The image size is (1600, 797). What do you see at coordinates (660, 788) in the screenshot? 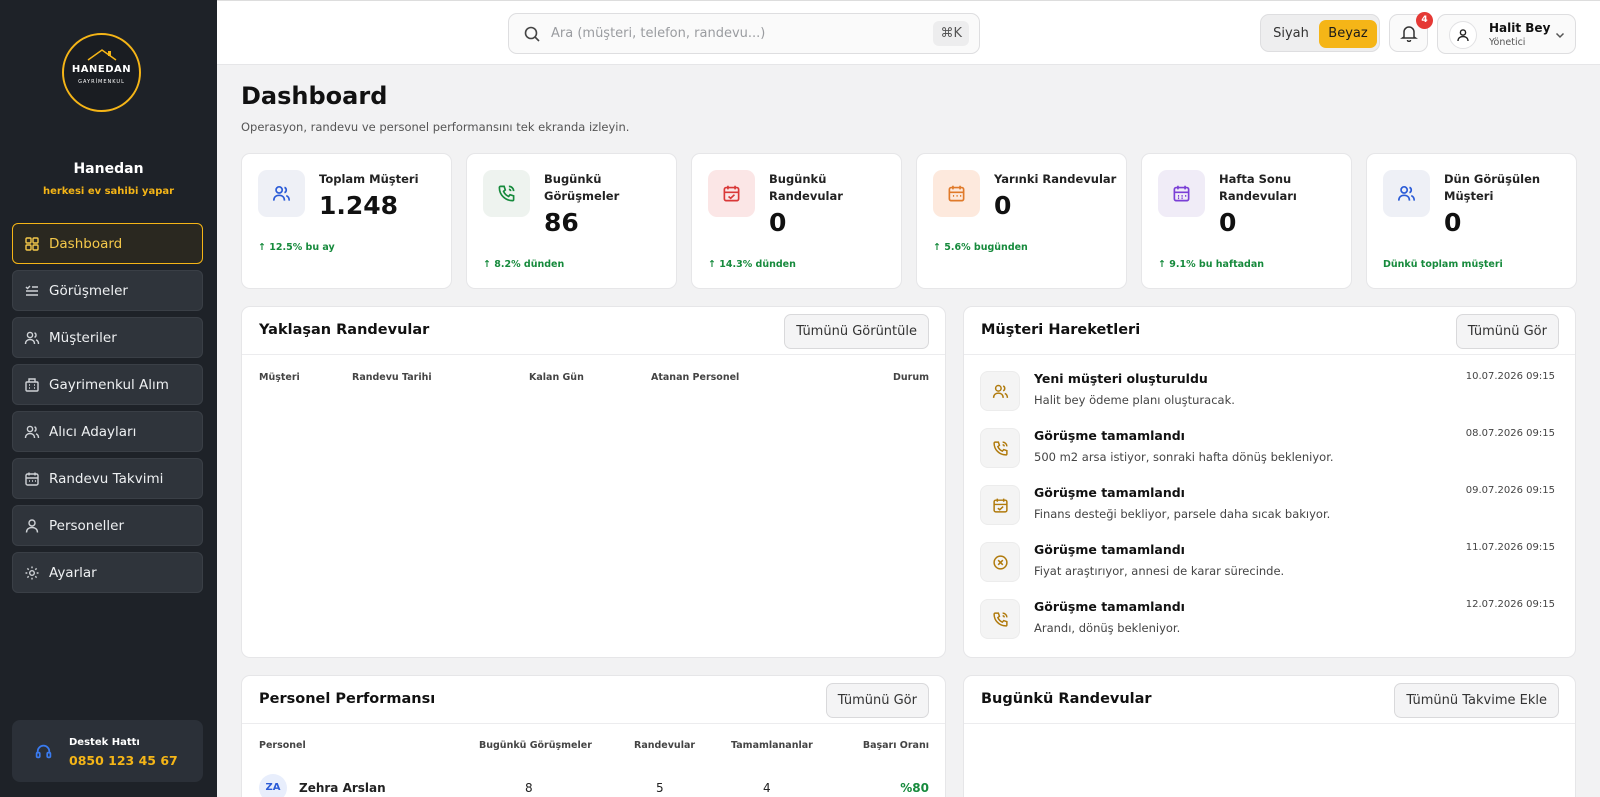
I see `appointments-count: 5` at bounding box center [660, 788].